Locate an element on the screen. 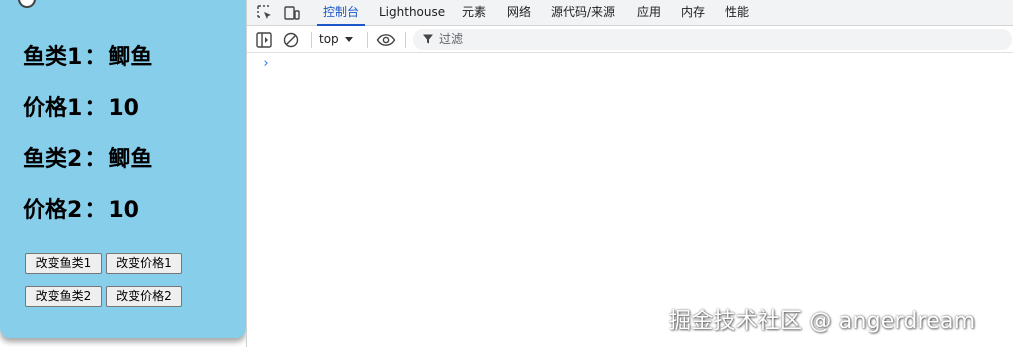 Image resolution: width=1013 pixels, height=347 pixels. price1-colon: ： is located at coordinates (95, 108).